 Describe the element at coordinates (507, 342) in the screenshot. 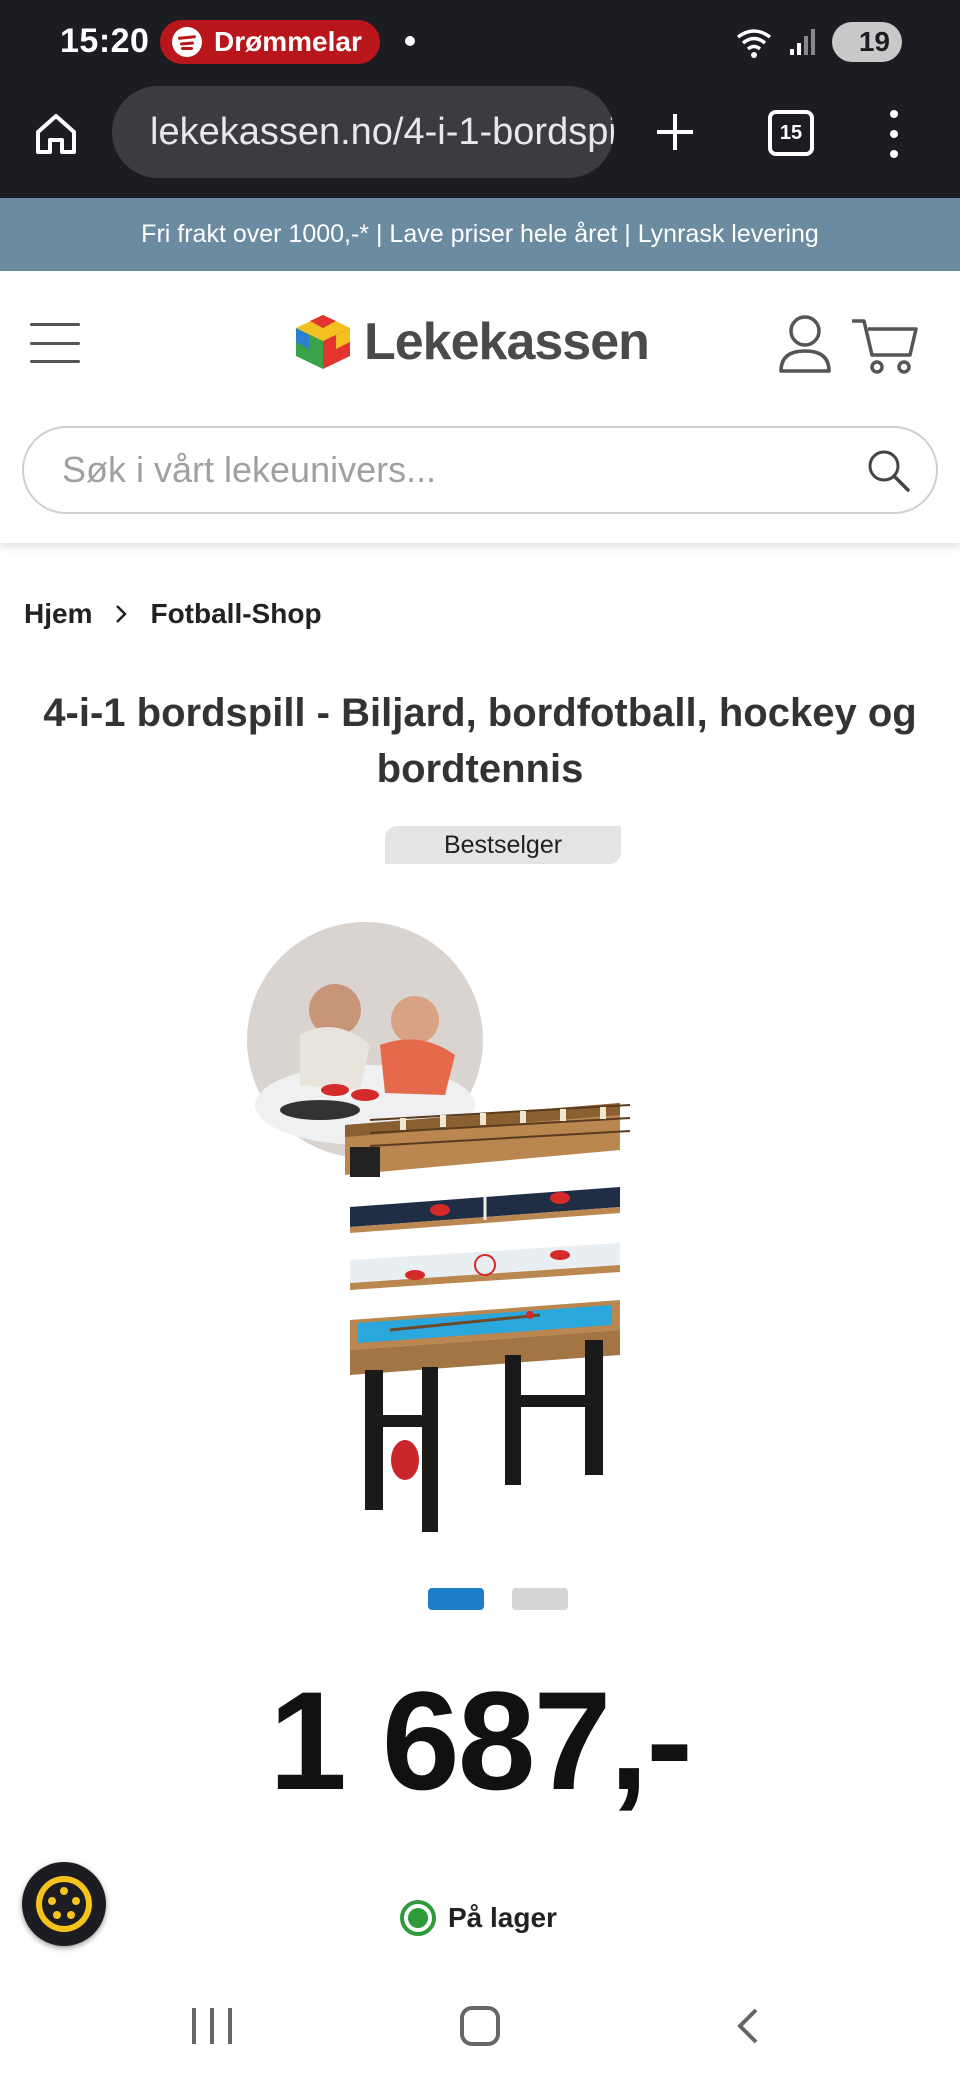

I see `brand-name: Lekekassen` at that location.